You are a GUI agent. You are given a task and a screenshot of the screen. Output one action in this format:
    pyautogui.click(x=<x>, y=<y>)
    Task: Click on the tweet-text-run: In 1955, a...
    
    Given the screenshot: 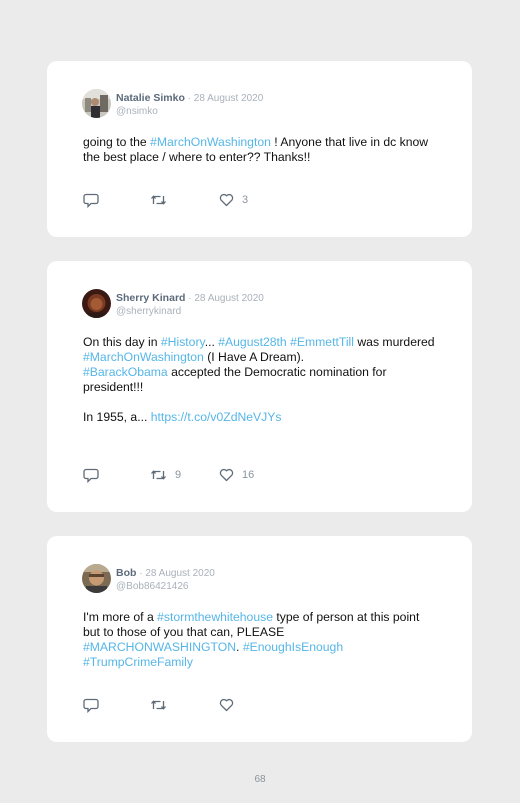 What is the action you would take?
    pyautogui.click(x=117, y=417)
    